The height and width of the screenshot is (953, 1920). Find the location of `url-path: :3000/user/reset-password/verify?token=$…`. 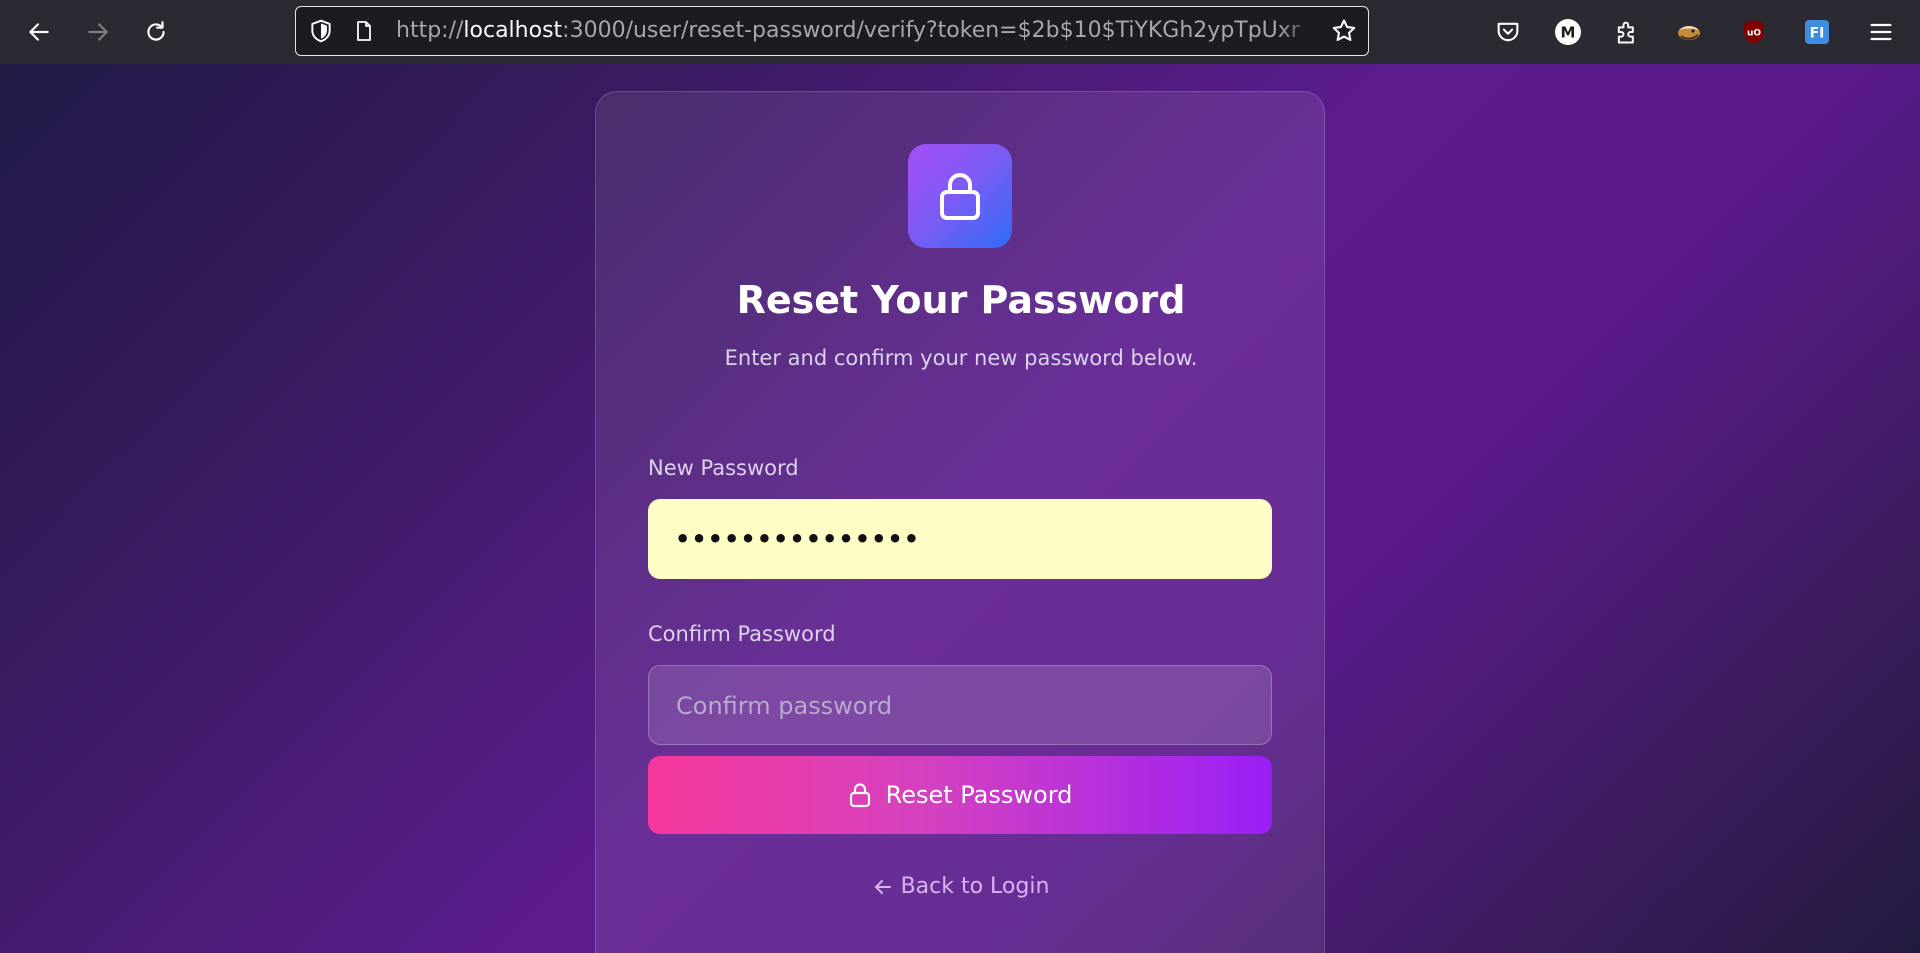

url-path: :3000/user/reset-password/verify?token=$… is located at coordinates (931, 30).